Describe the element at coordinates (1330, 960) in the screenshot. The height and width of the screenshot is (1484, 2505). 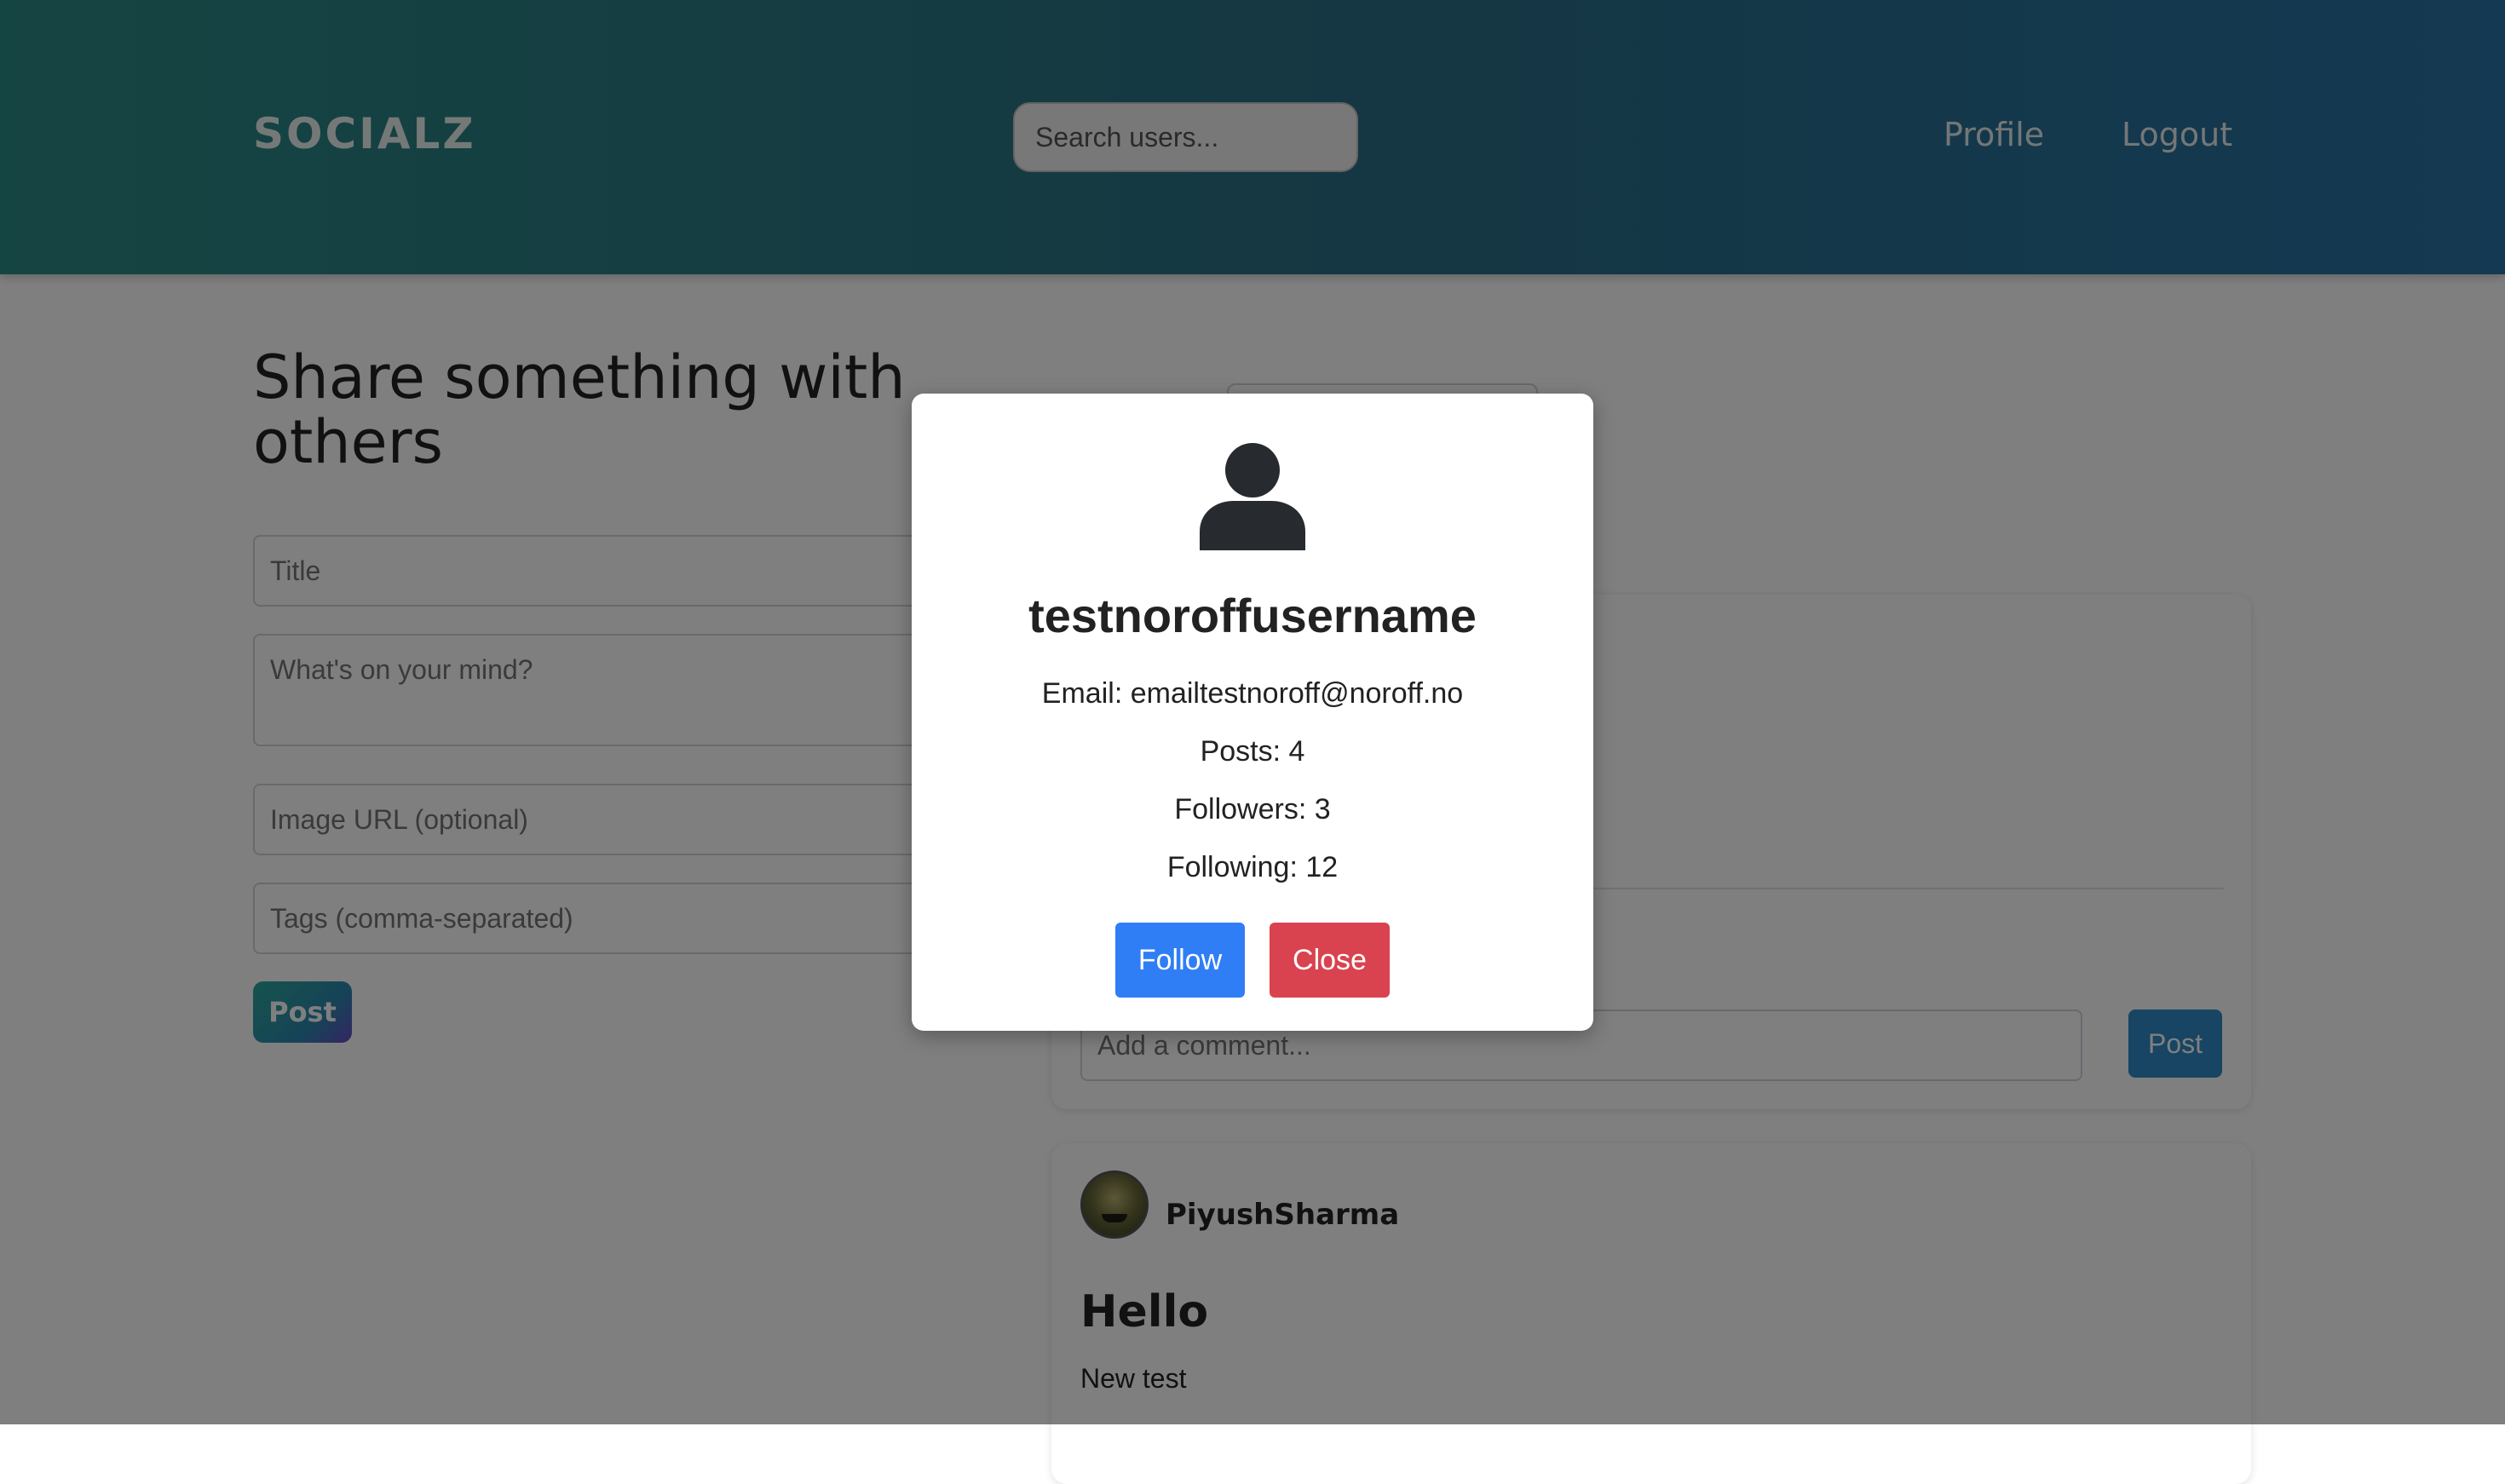
I see `close-button: Close` at that location.